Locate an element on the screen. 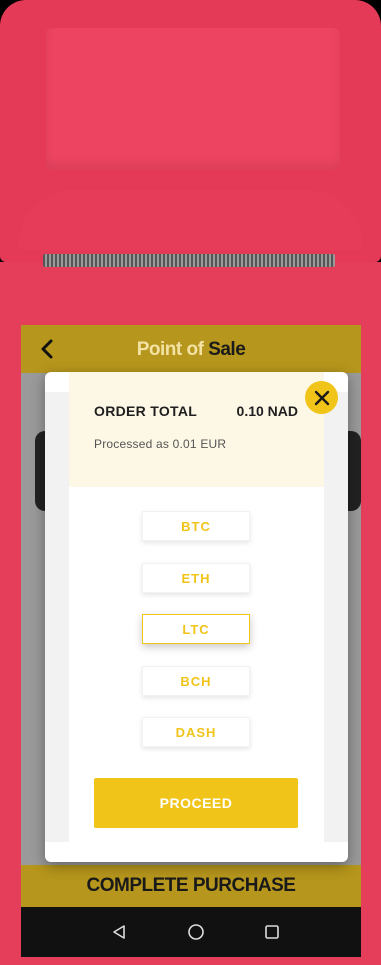 This screenshot has height=965, width=381. printer-lid is located at coordinates (193, 99).